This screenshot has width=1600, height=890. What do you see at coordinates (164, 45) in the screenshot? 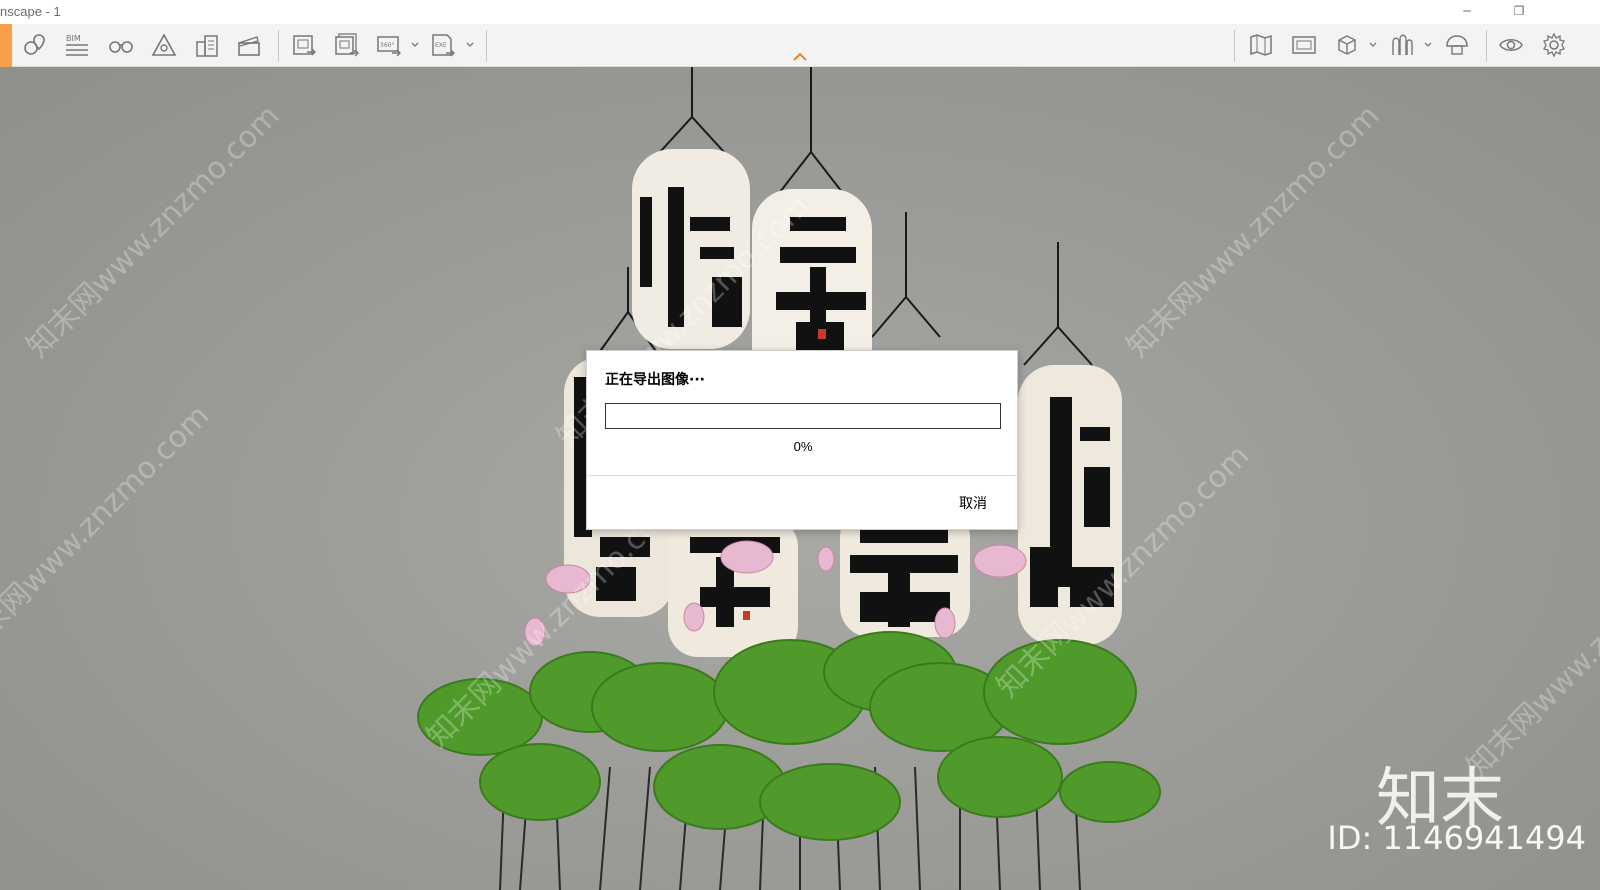
I see `perspective-icon` at bounding box center [164, 45].